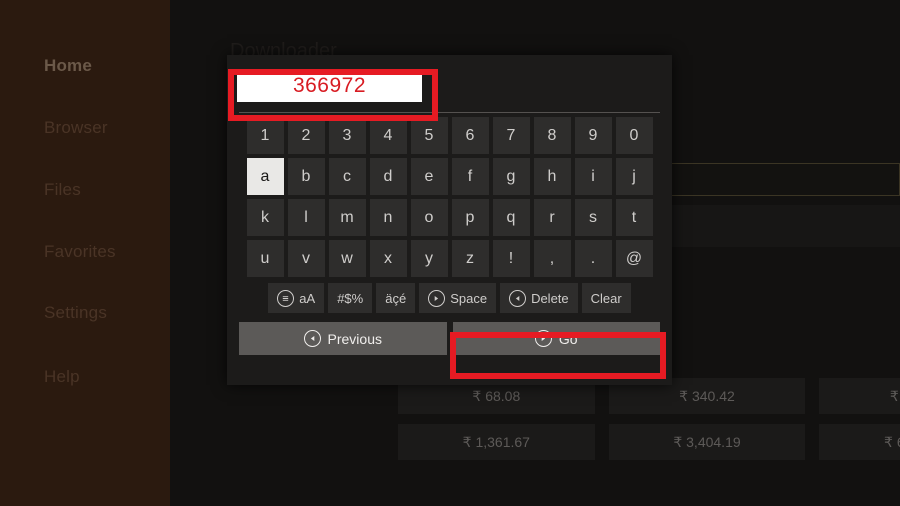  I want to click on sidebar-item-settings: Settings, so click(75, 313).